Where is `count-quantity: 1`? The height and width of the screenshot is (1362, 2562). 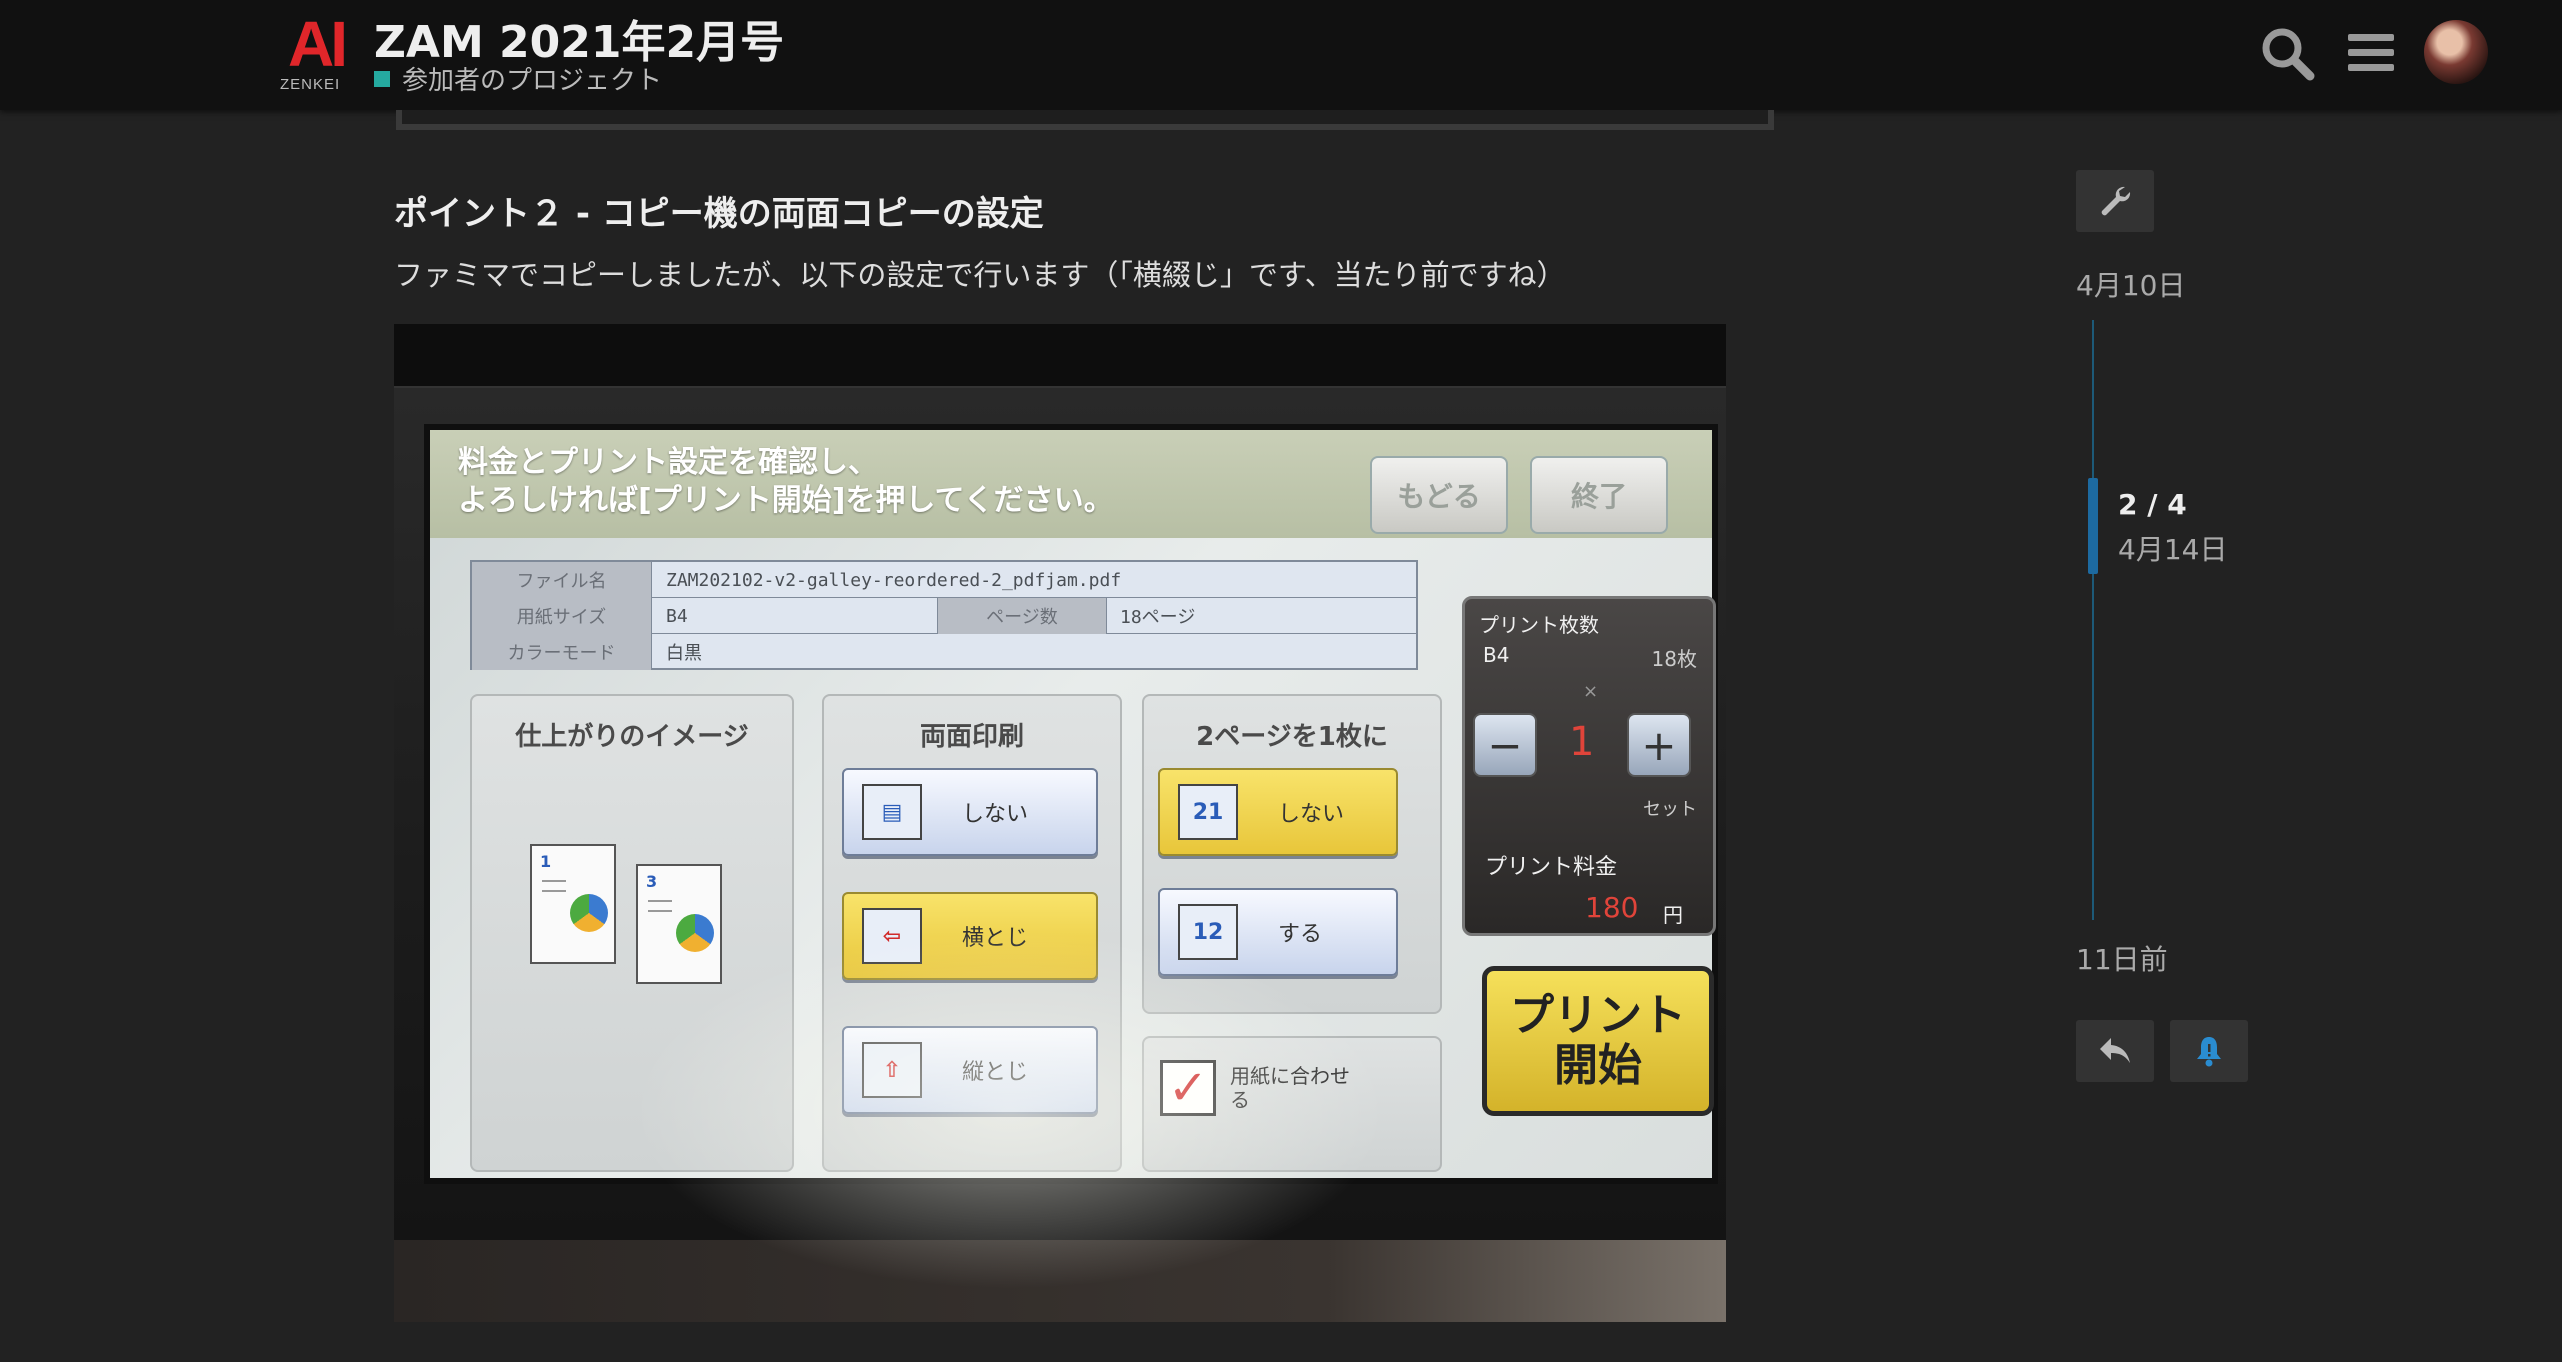 count-quantity: 1 is located at coordinates (1582, 742).